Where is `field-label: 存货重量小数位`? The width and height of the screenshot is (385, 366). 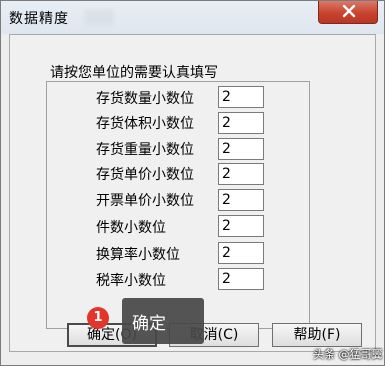
field-label: 存货重量小数位 is located at coordinates (145, 150).